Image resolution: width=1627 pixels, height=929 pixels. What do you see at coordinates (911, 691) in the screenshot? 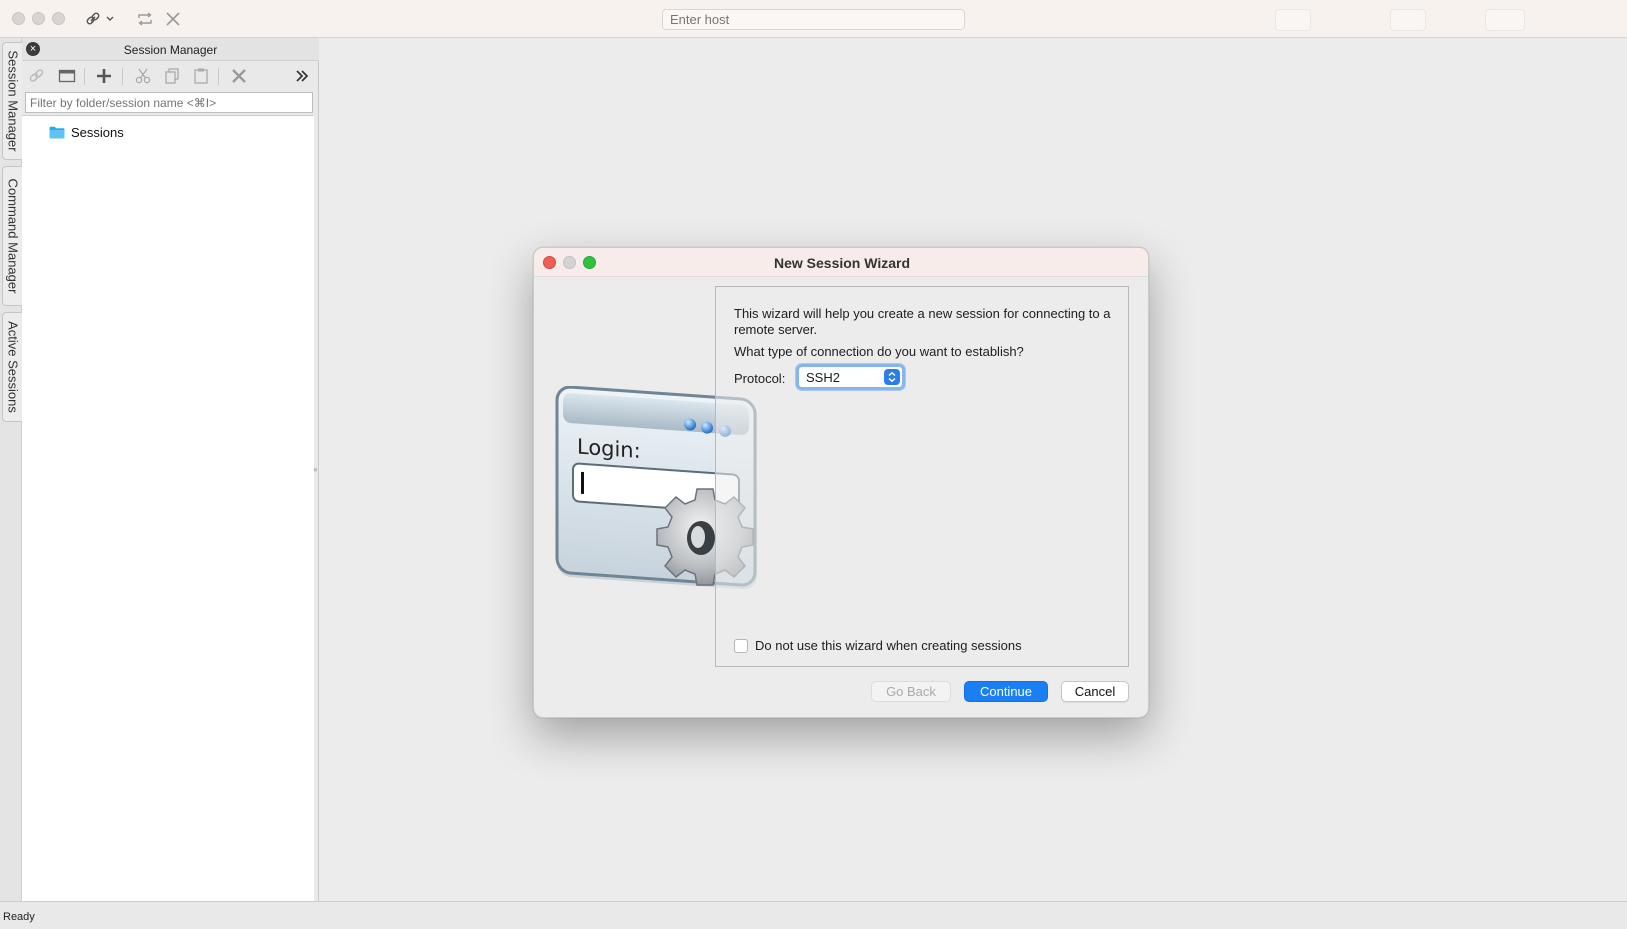
I see `go-back-button: Go Back` at bounding box center [911, 691].